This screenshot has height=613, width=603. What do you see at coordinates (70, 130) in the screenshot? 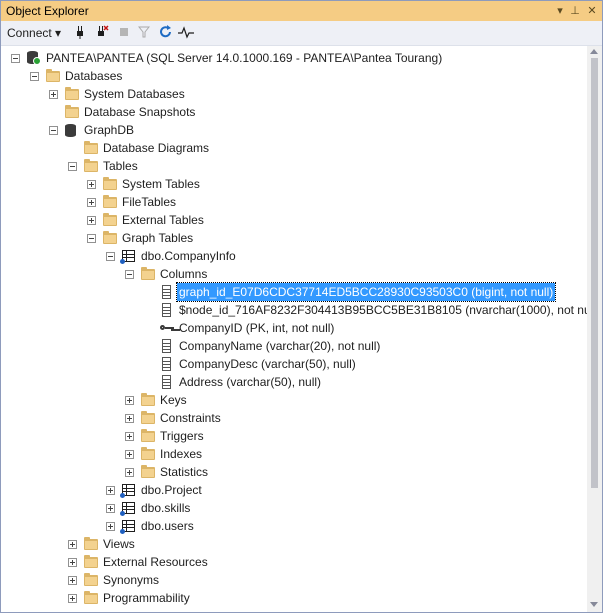
I see `database-icon` at bounding box center [70, 130].